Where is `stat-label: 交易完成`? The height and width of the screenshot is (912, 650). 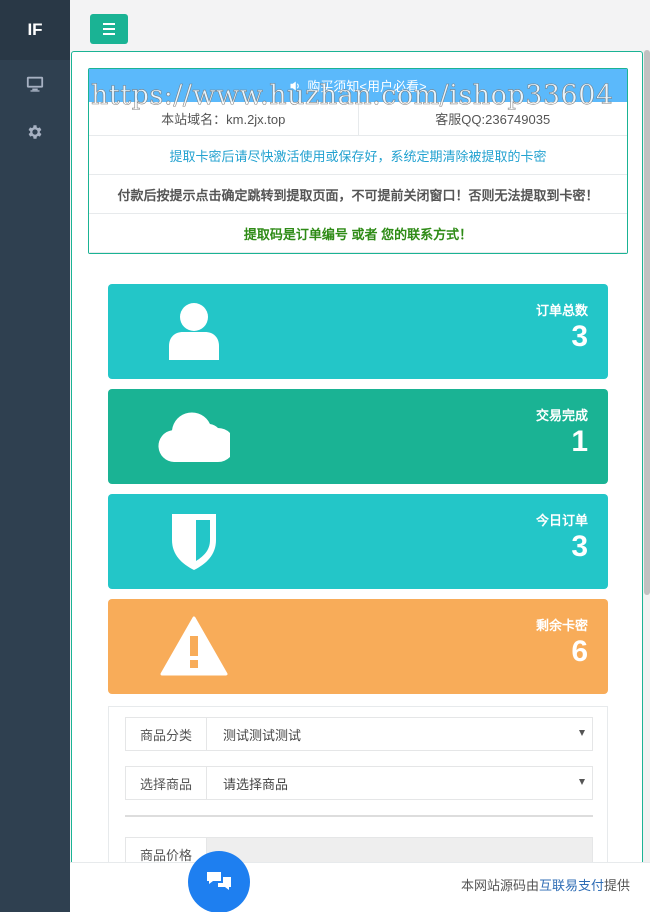 stat-label: 交易完成 is located at coordinates (561, 415).